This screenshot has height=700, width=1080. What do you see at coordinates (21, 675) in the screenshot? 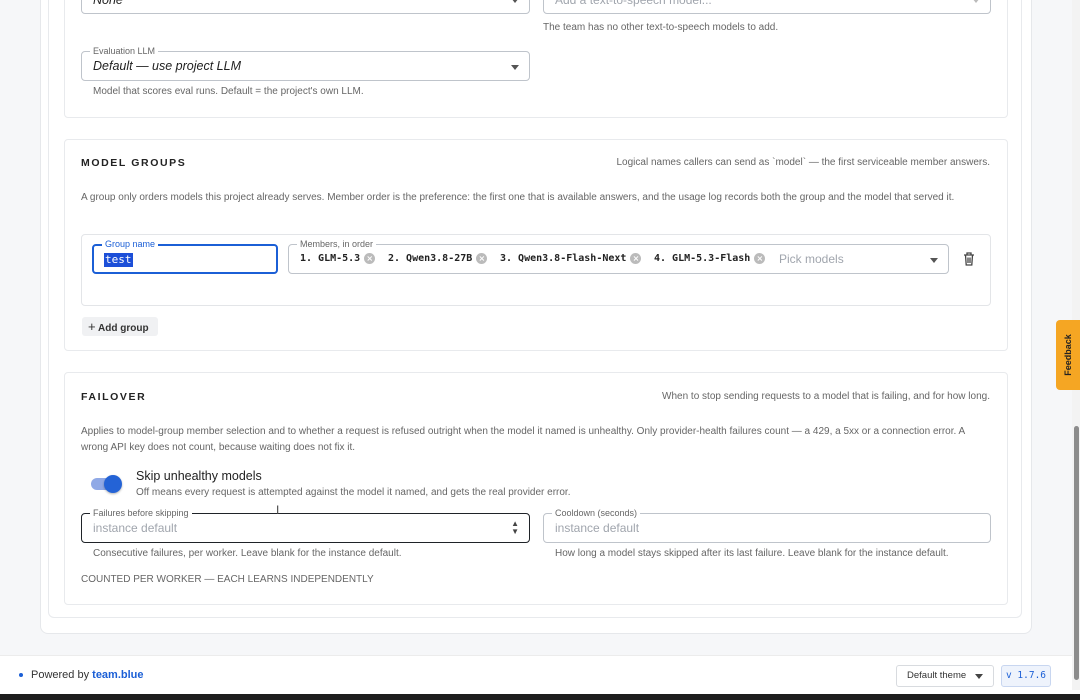
I see `status-dot-icon` at bounding box center [21, 675].